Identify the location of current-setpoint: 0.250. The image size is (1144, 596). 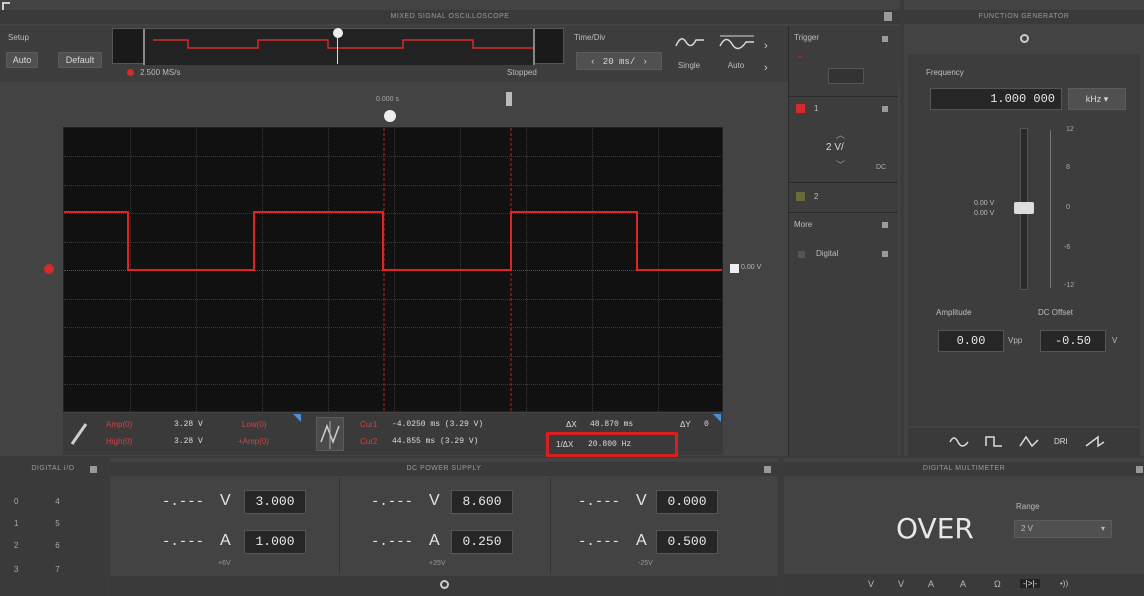
(482, 542).